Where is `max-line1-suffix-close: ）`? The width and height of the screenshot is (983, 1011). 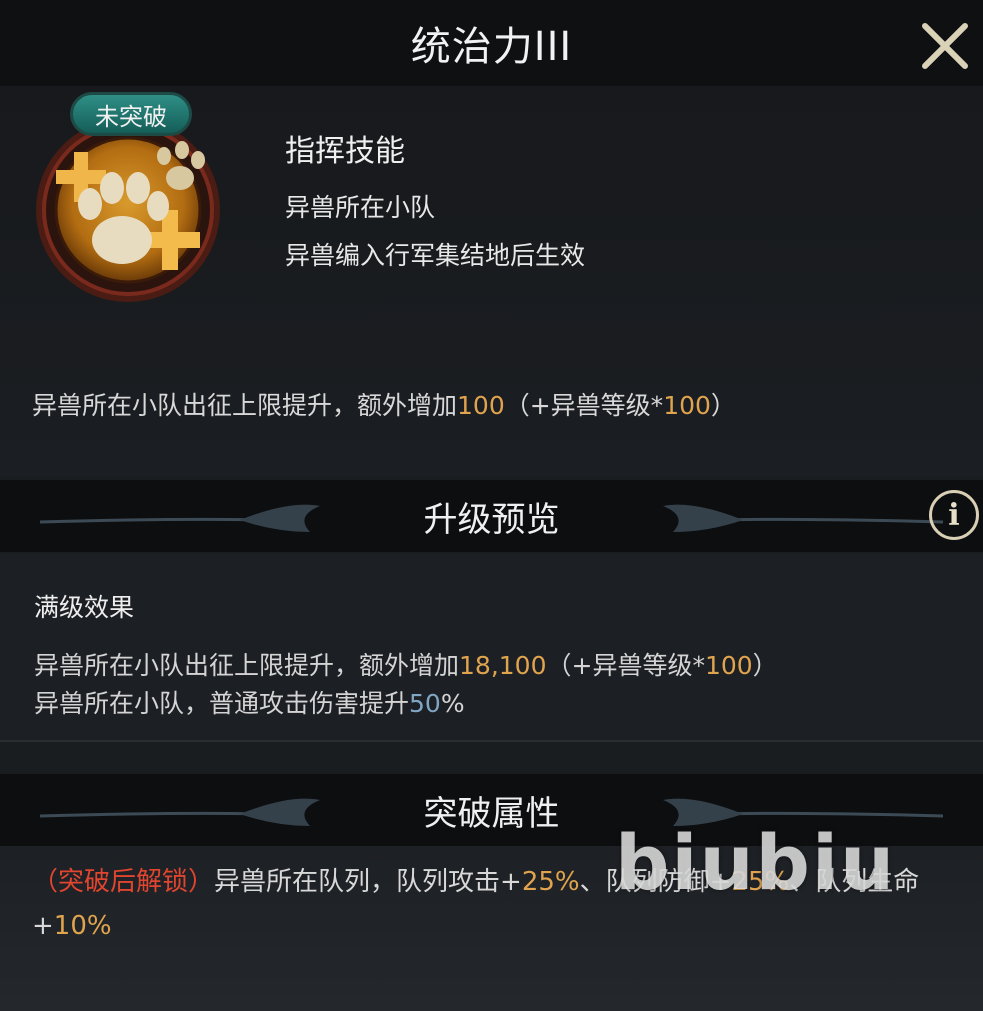
max-line1-suffix-close: ） is located at coordinates (765, 665).